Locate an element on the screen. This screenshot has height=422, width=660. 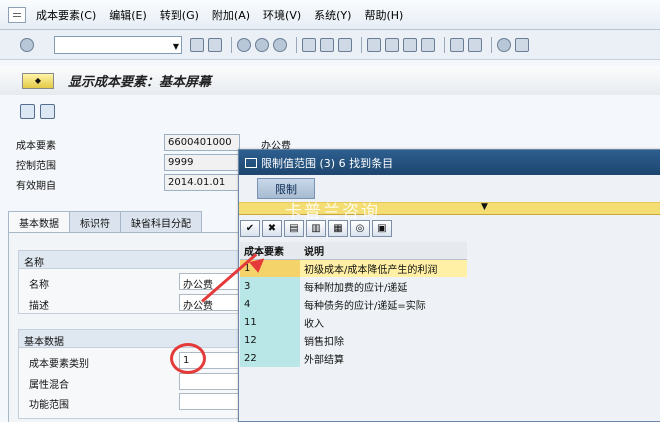
row-description: 每种债务的应计/递延=实际 is located at coordinates (383, 304).